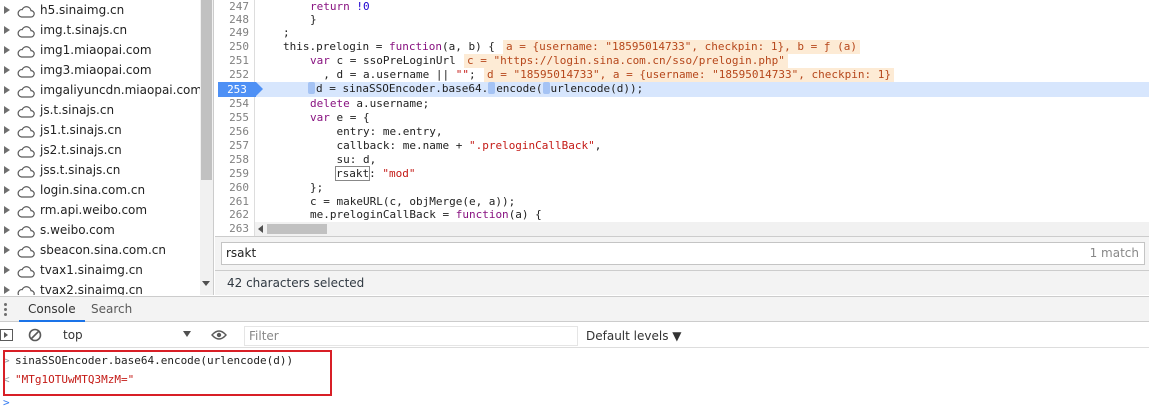  I want to click on line-number: 250, so click(232, 47).